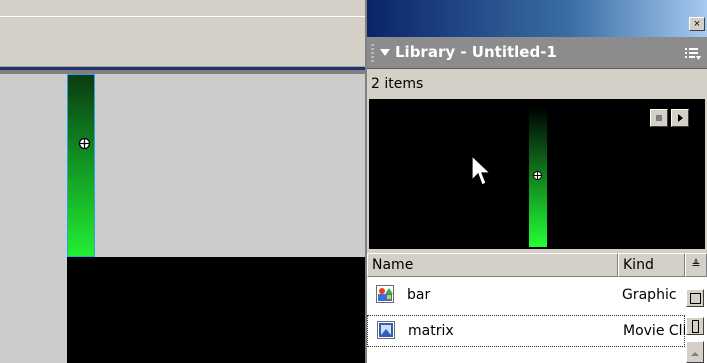 The width and height of the screenshot is (707, 363). I want to click on new-symbol-button, so click(695, 298).